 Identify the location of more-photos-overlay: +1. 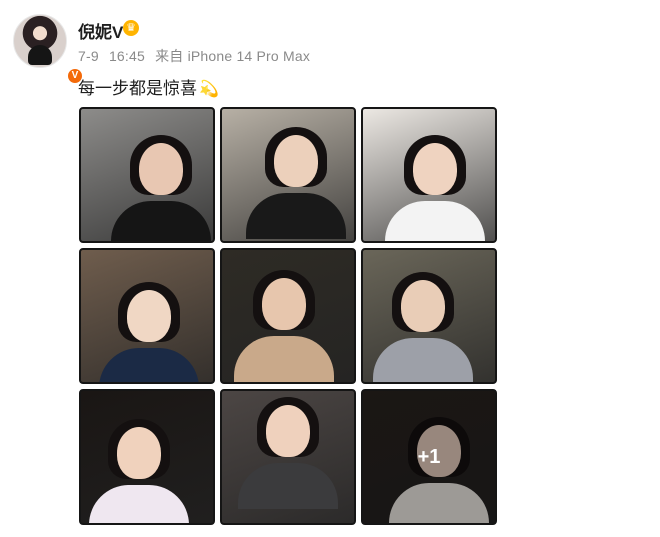
(429, 457).